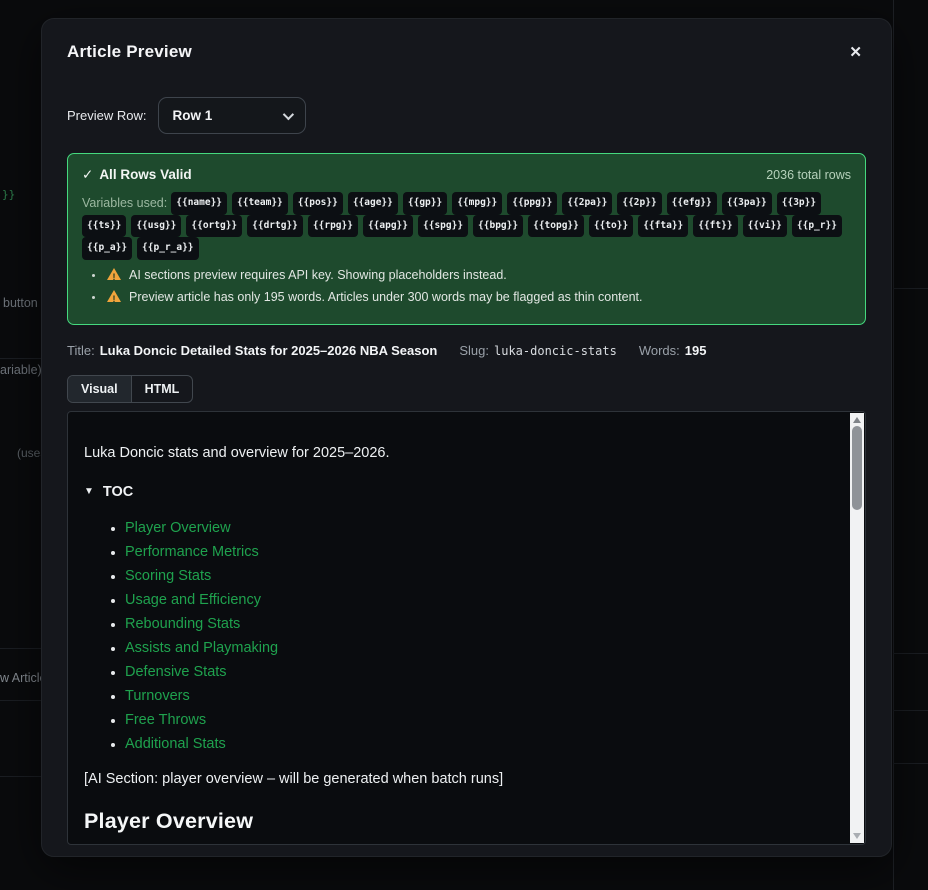  Describe the element at coordinates (478, 744) in the screenshot. I see `list-item: Additional Stats` at that location.